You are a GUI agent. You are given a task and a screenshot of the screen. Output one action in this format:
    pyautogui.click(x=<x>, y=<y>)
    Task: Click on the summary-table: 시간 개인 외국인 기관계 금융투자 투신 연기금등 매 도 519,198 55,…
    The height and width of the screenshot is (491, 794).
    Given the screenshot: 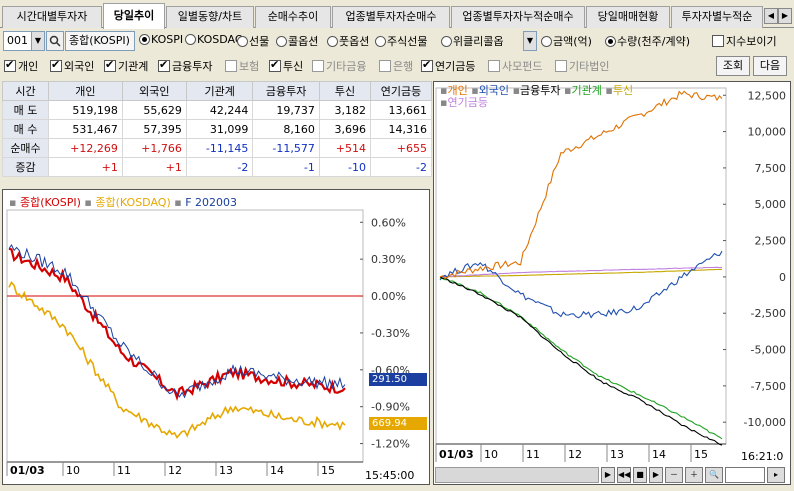 What is the action you would take?
    pyautogui.click(x=217, y=129)
    